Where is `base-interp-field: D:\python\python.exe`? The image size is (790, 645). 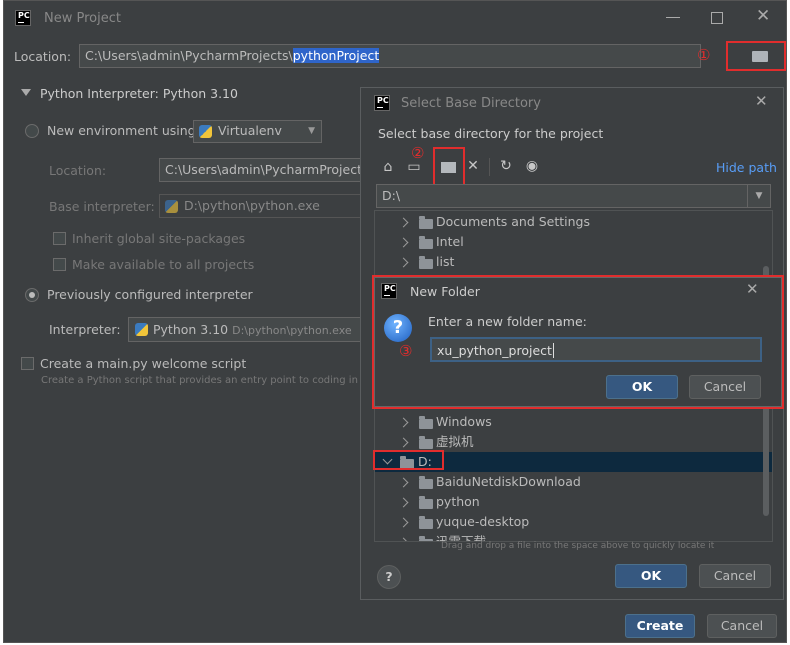
base-interp-field: D:\python\python.exe is located at coordinates (261, 206).